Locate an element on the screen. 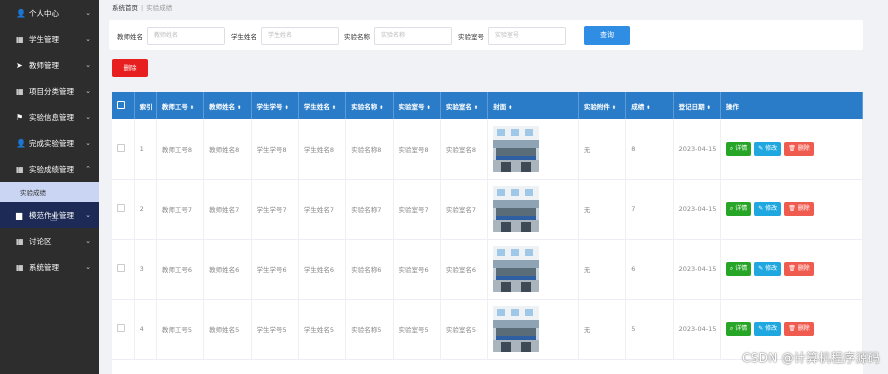  sidebar-item-students: ▦ 学生管理 ⌄ is located at coordinates (49, 39).